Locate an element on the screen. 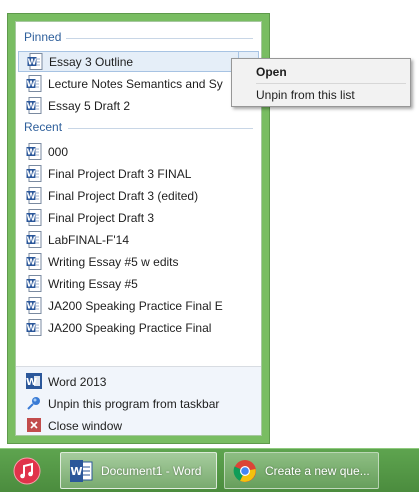  recent-item: W JA200 Speaking Practice Final Edit is located at coordinates (138, 305).